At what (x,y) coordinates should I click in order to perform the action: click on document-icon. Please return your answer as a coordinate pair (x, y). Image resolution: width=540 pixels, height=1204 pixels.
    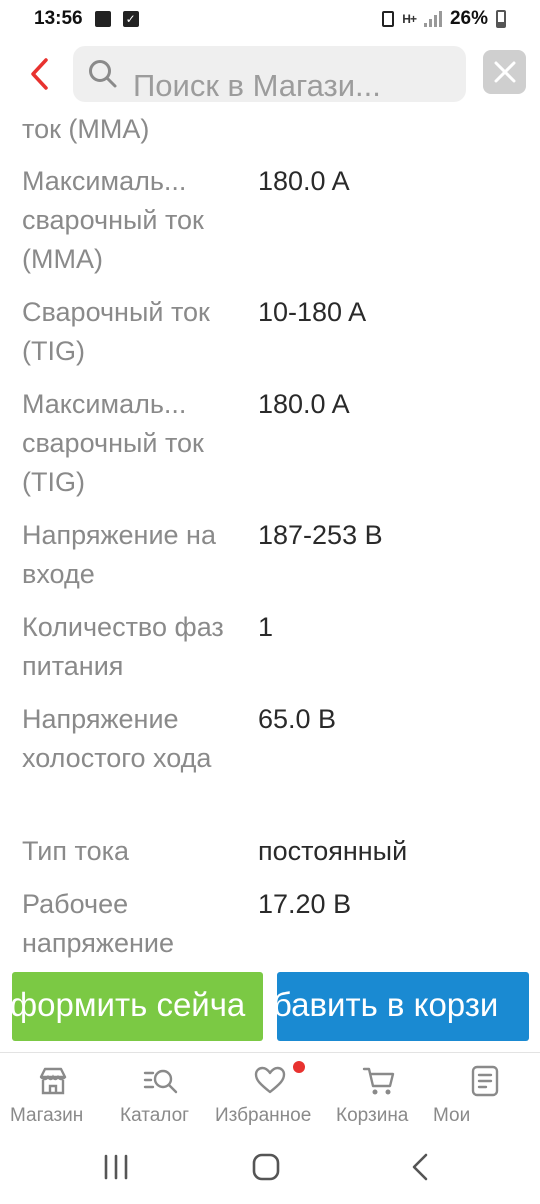
    Looking at the image, I should click on (485, 1081).